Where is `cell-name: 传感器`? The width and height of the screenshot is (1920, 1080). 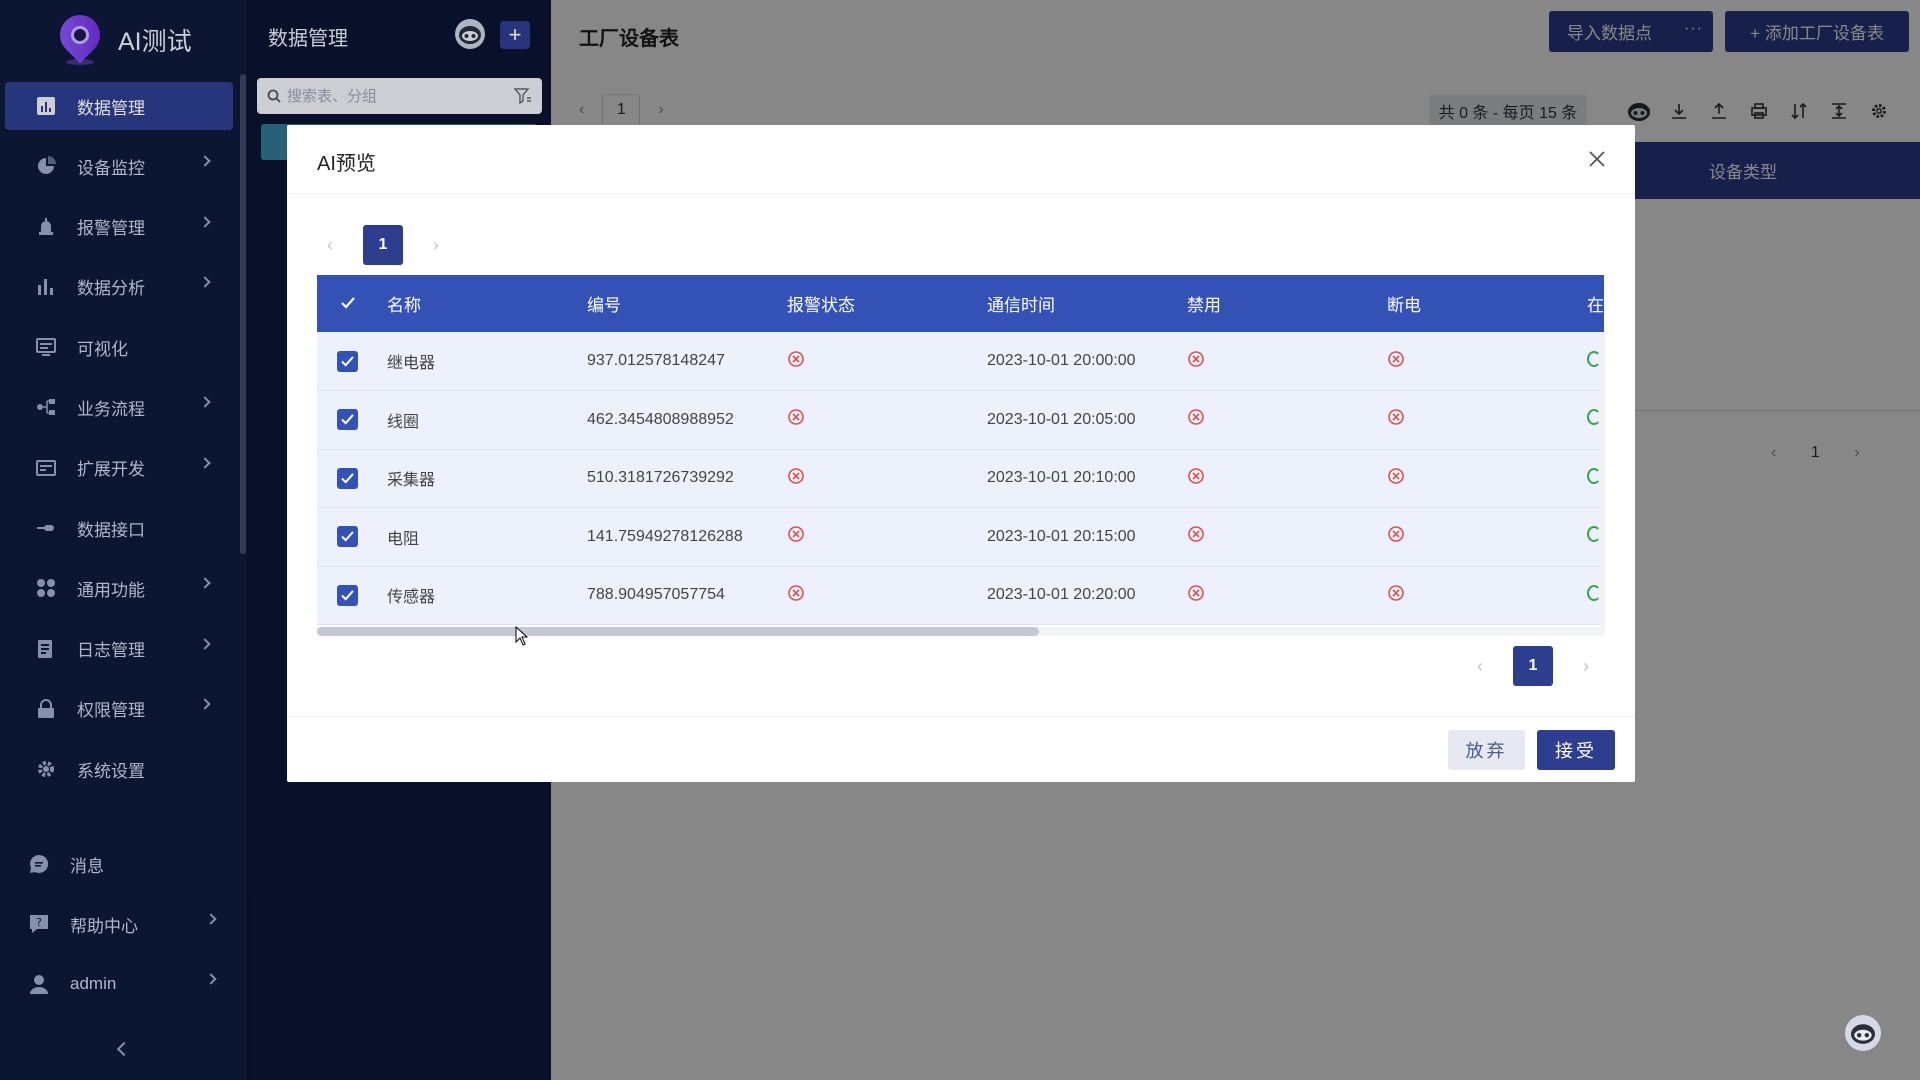
cell-name: 传感器 is located at coordinates (411, 598).